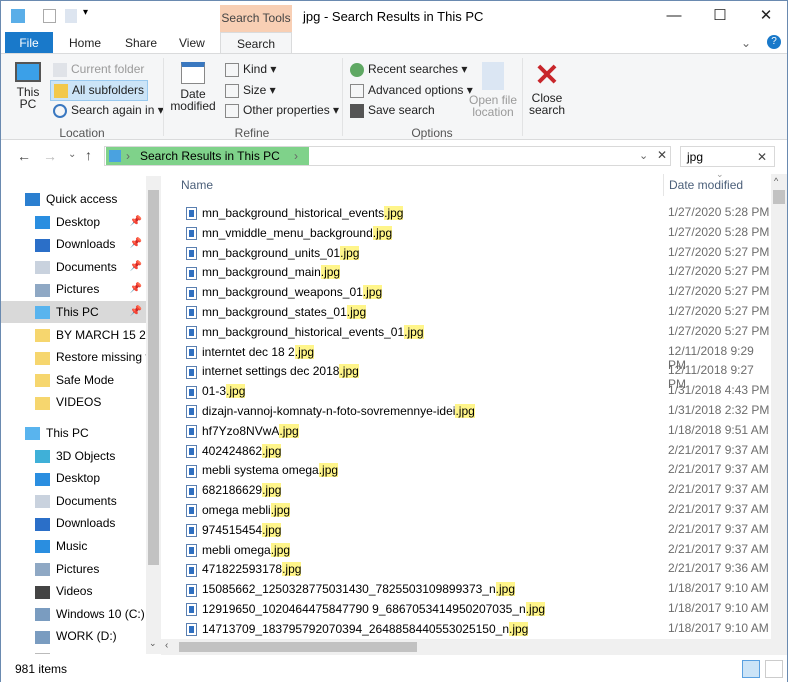 The height and width of the screenshot is (682, 788). Describe the element at coordinates (298, 647) in the screenshot. I see `h-scroll-thumb` at that location.